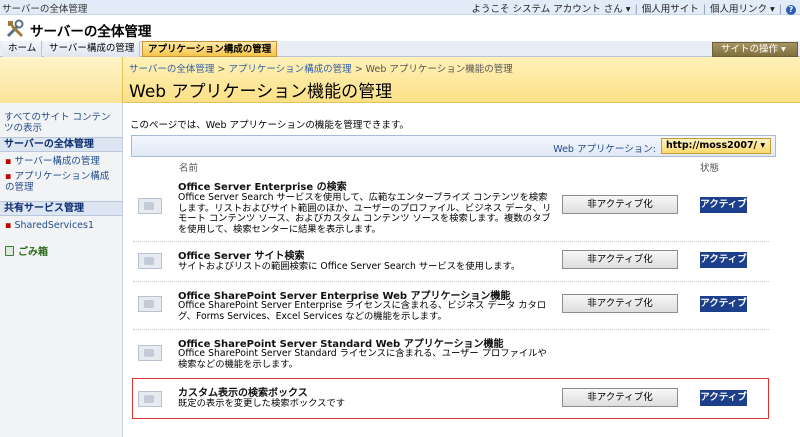 The image size is (800, 437). Describe the element at coordinates (33, 252) in the screenshot. I see `recycle-bin-label: ごみ箱` at that location.